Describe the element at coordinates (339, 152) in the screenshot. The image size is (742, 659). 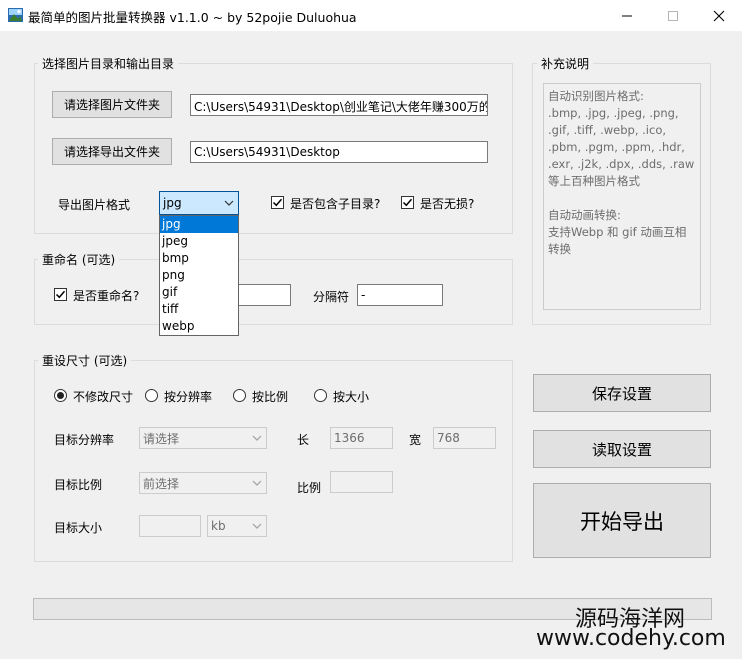
I see `output-folder-path: C:\Users\54931\Desktop` at that location.